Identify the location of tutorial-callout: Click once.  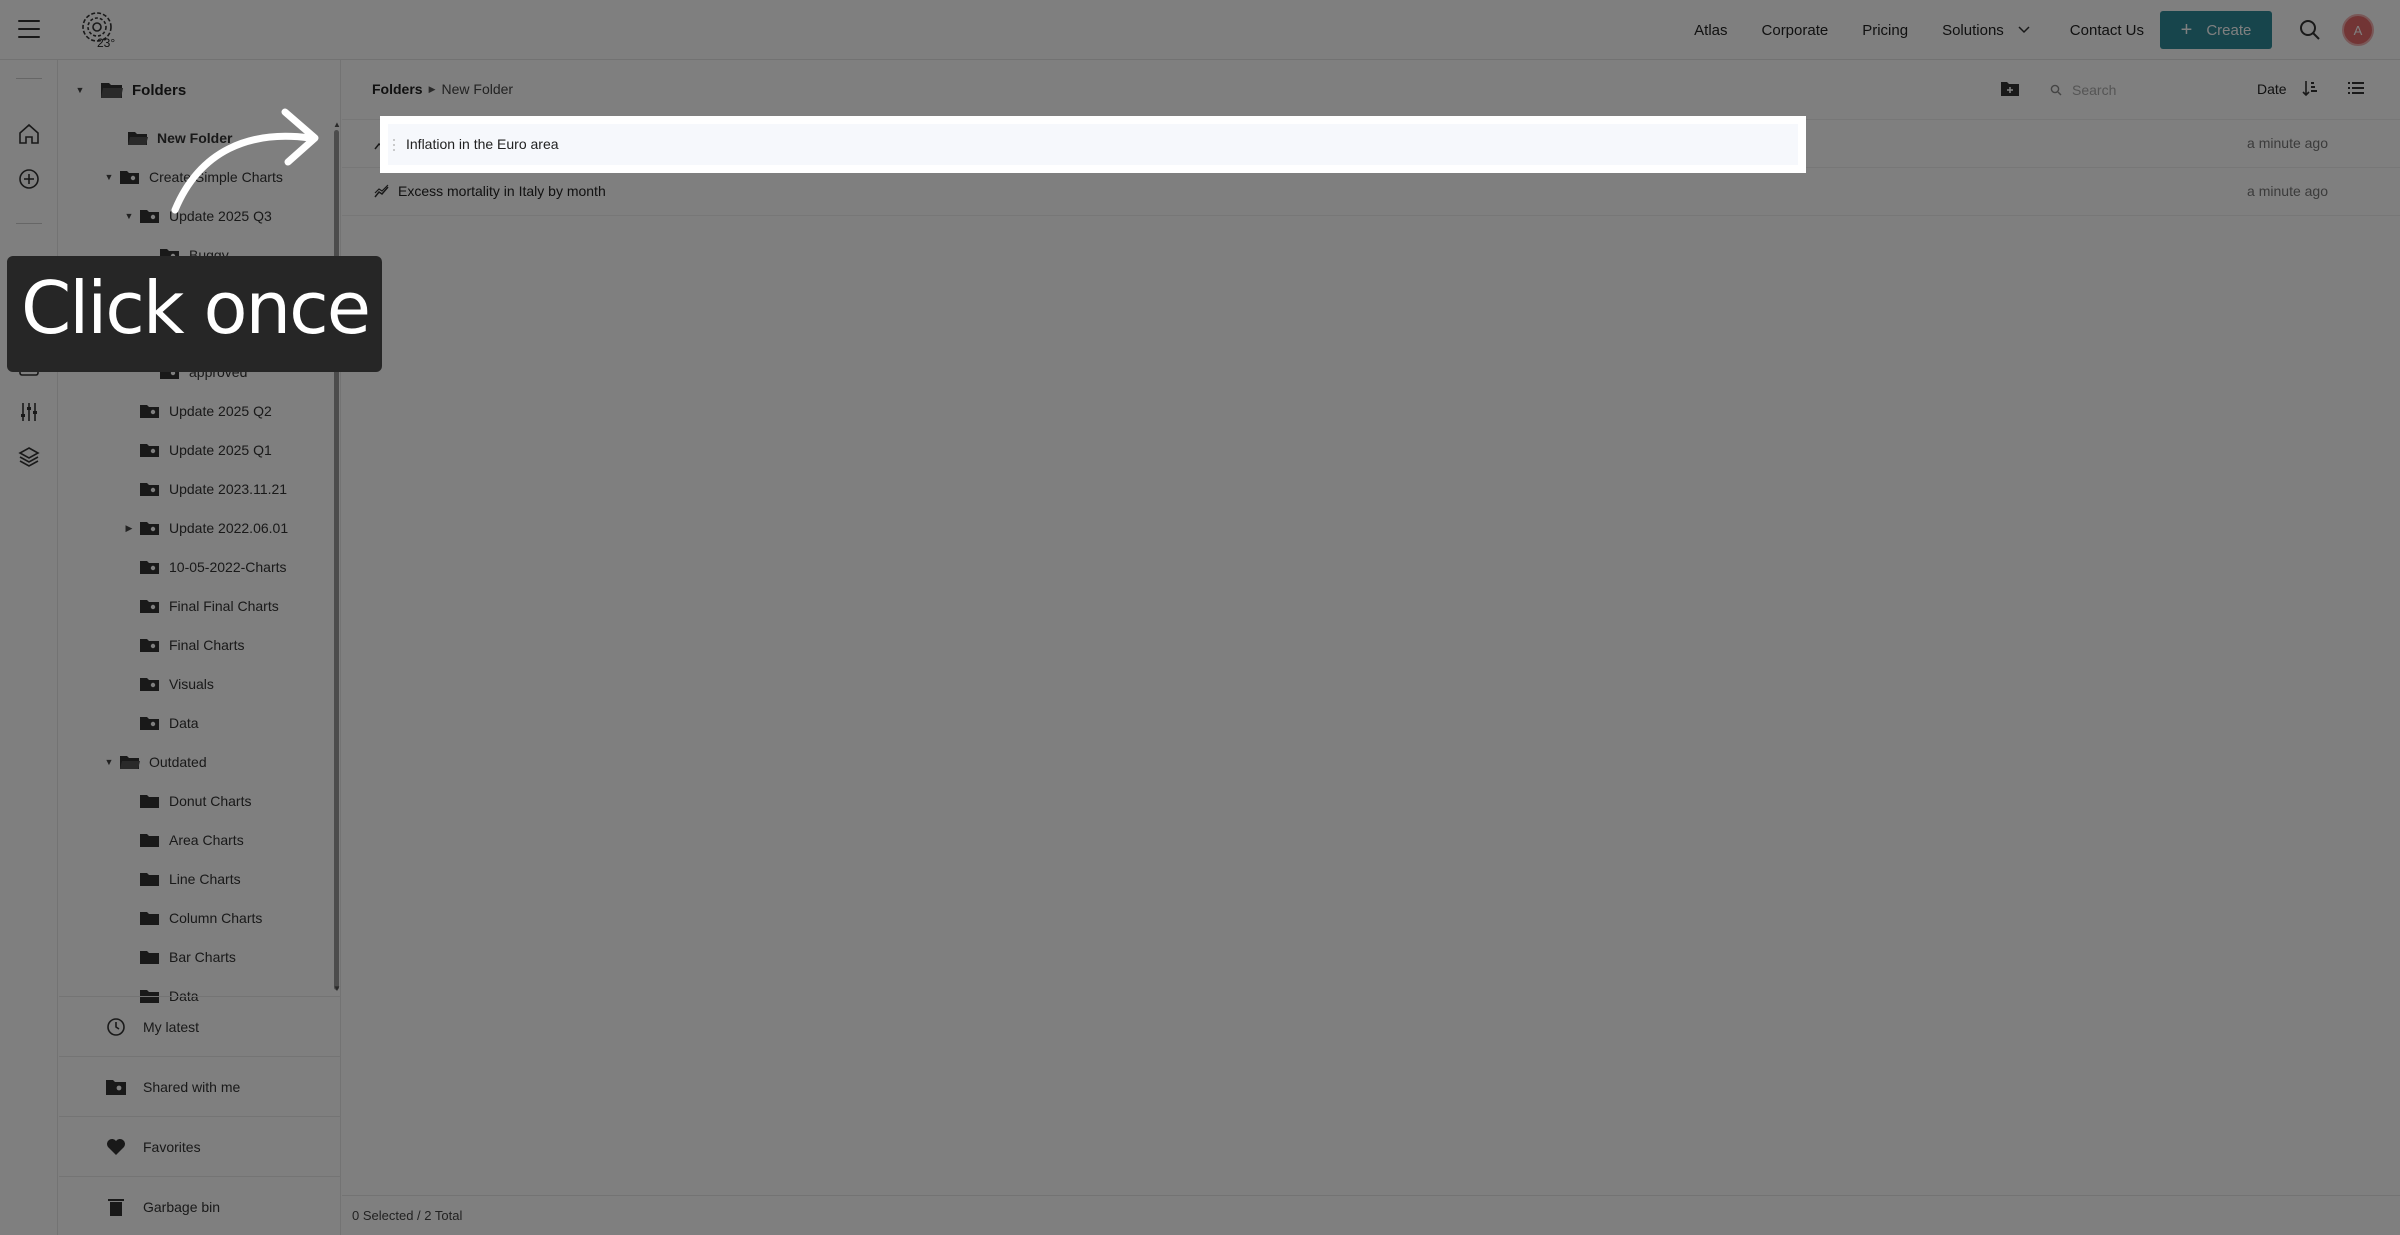
(194, 314).